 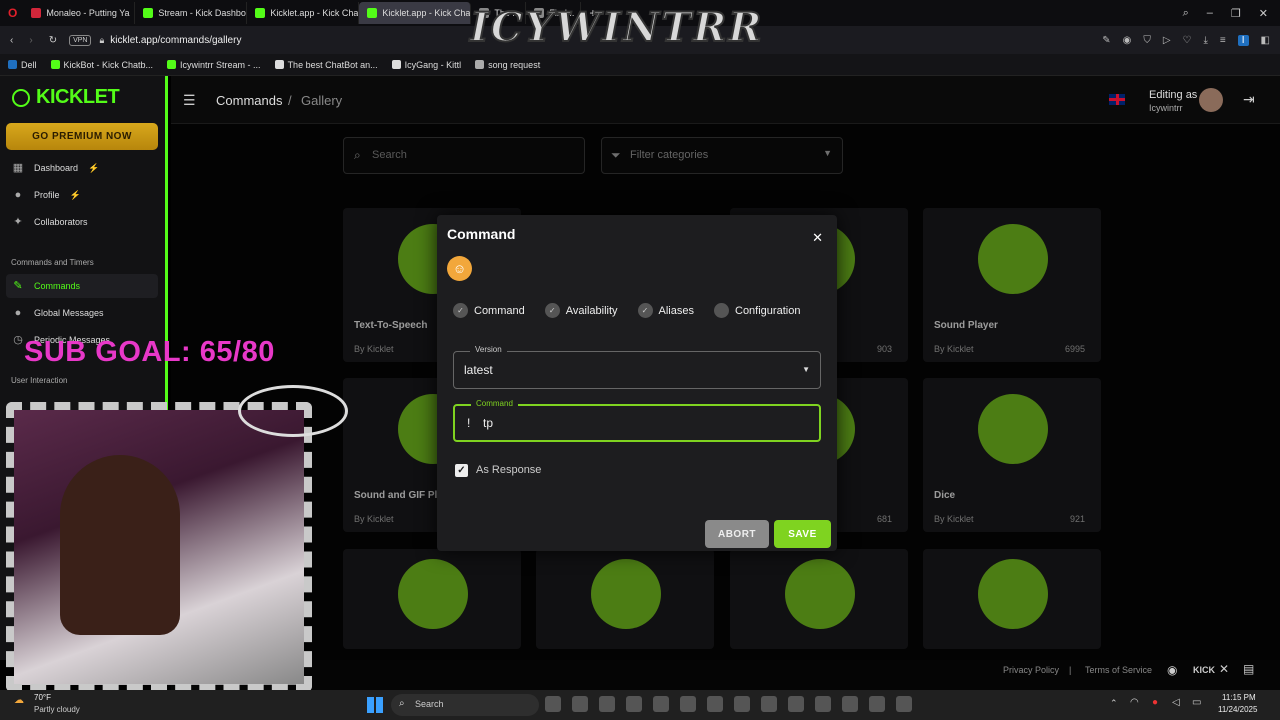 I want to click on bookmark-item: IcyGang - Kittl, so click(x=426, y=65).